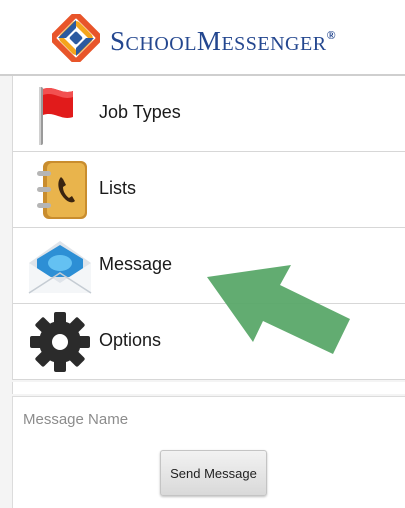 The height and width of the screenshot is (508, 405). I want to click on menu-item-label: Message, so click(136, 264).